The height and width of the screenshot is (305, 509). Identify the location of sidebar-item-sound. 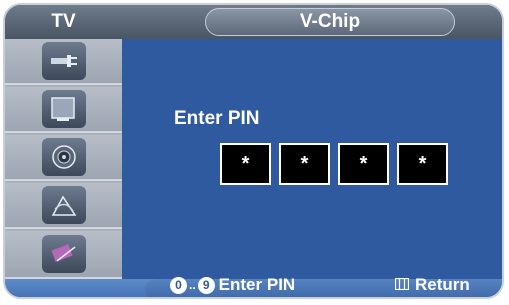
(63, 158).